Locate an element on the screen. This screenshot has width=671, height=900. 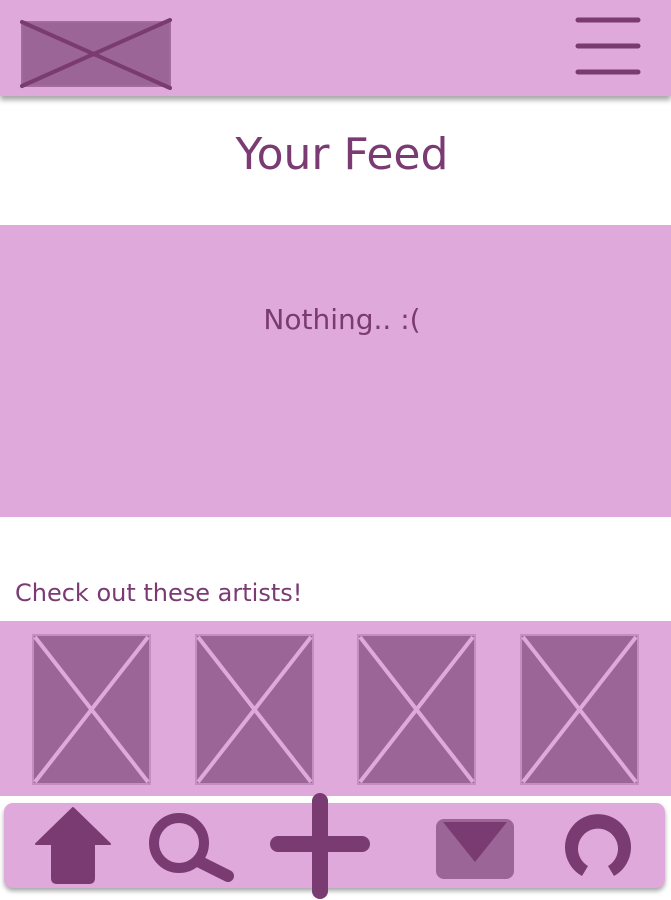
mail-icon is located at coordinates (475, 849).